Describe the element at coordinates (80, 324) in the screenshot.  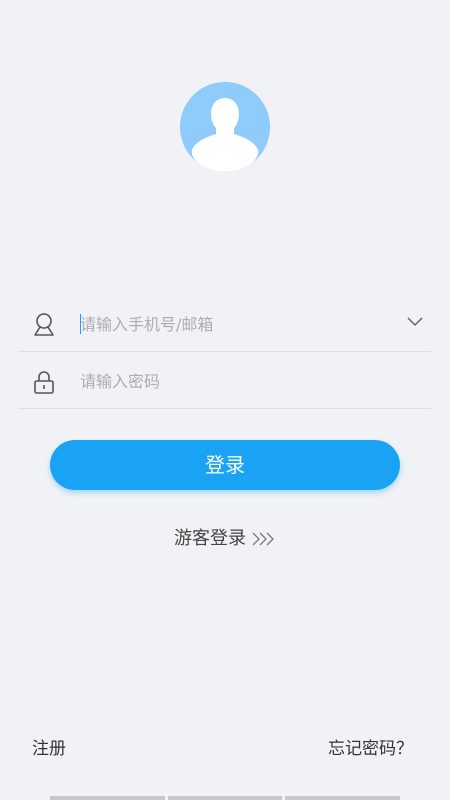
I see `text-caret` at that location.